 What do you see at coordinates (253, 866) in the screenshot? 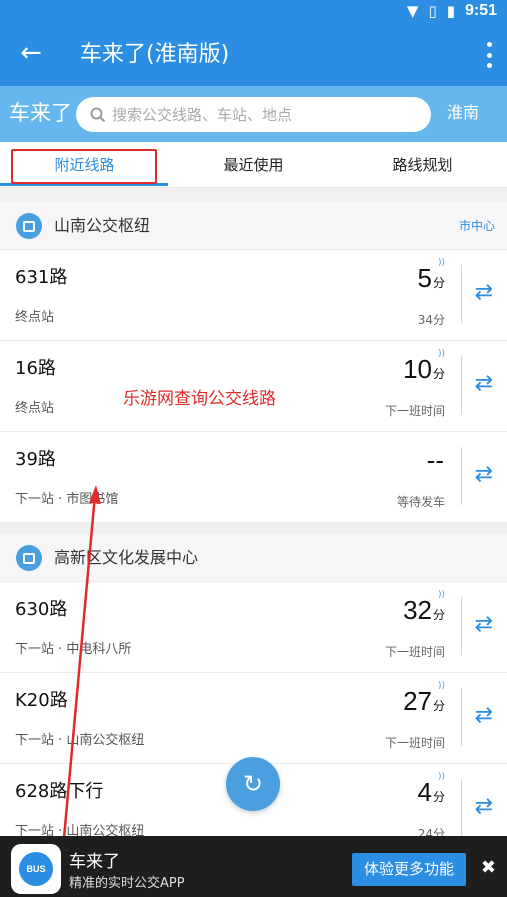
I see `app-promo-banner: BUS 车来了 精准的实时公交APP 体验更多功能 ✖` at bounding box center [253, 866].